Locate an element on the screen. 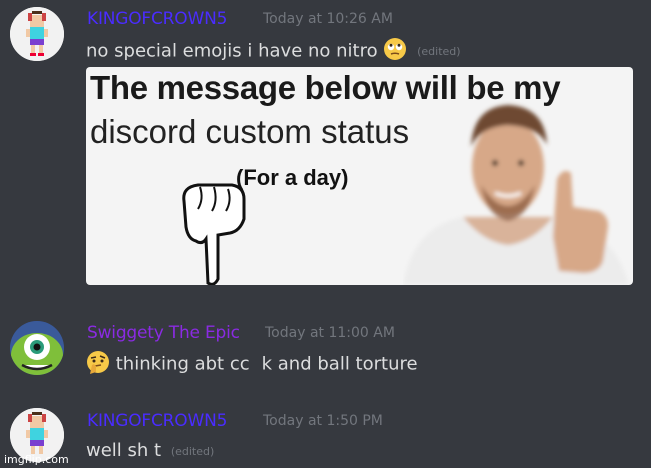  message-text: no special emojis i have no nitro is located at coordinates (232, 51).